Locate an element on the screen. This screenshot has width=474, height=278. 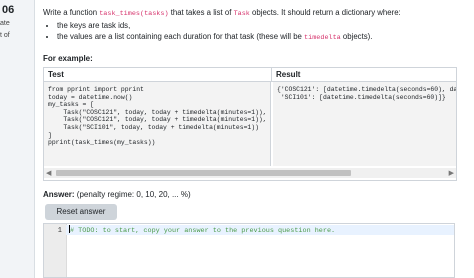
scroll-right-arrow-icon: ▶ is located at coordinates (451, 173).